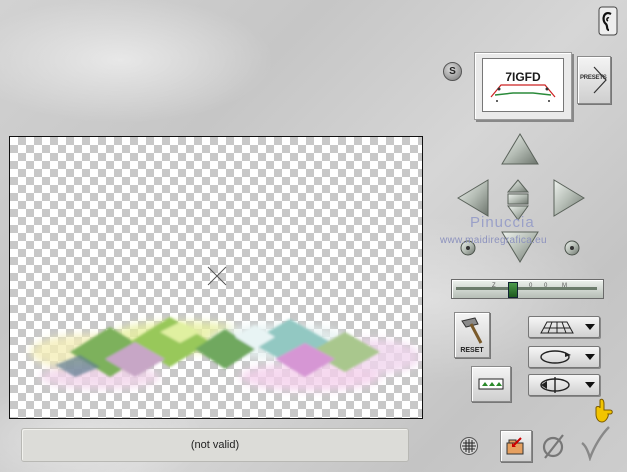  Describe the element at coordinates (557, 327) in the screenshot. I see `perspective-grid-icon` at that location.